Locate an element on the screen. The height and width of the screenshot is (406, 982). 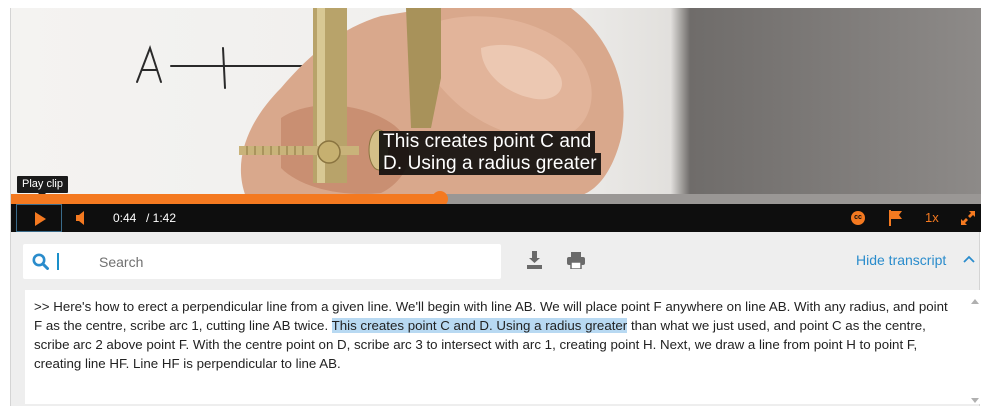
print-icon is located at coordinates (576, 260).